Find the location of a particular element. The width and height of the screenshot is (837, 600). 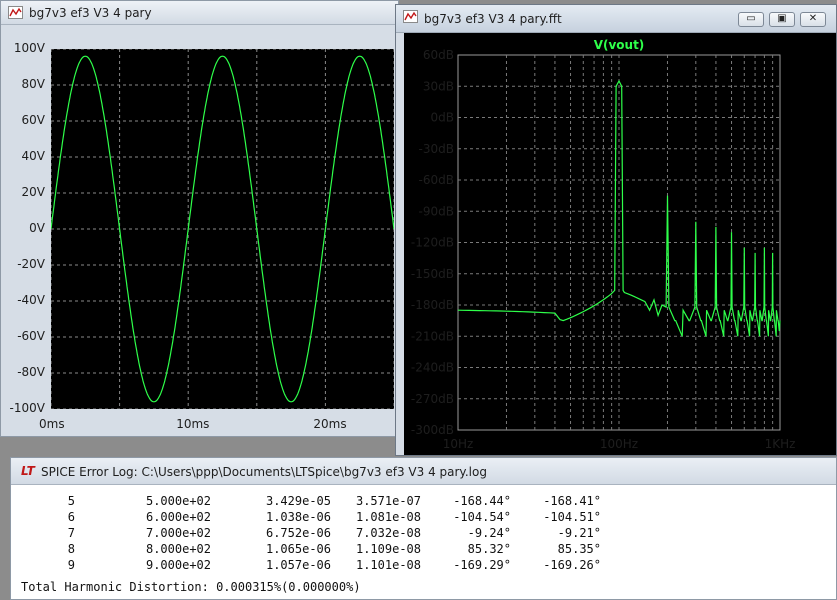

fft-y-tick: 30dB is located at coordinates (438, 86).